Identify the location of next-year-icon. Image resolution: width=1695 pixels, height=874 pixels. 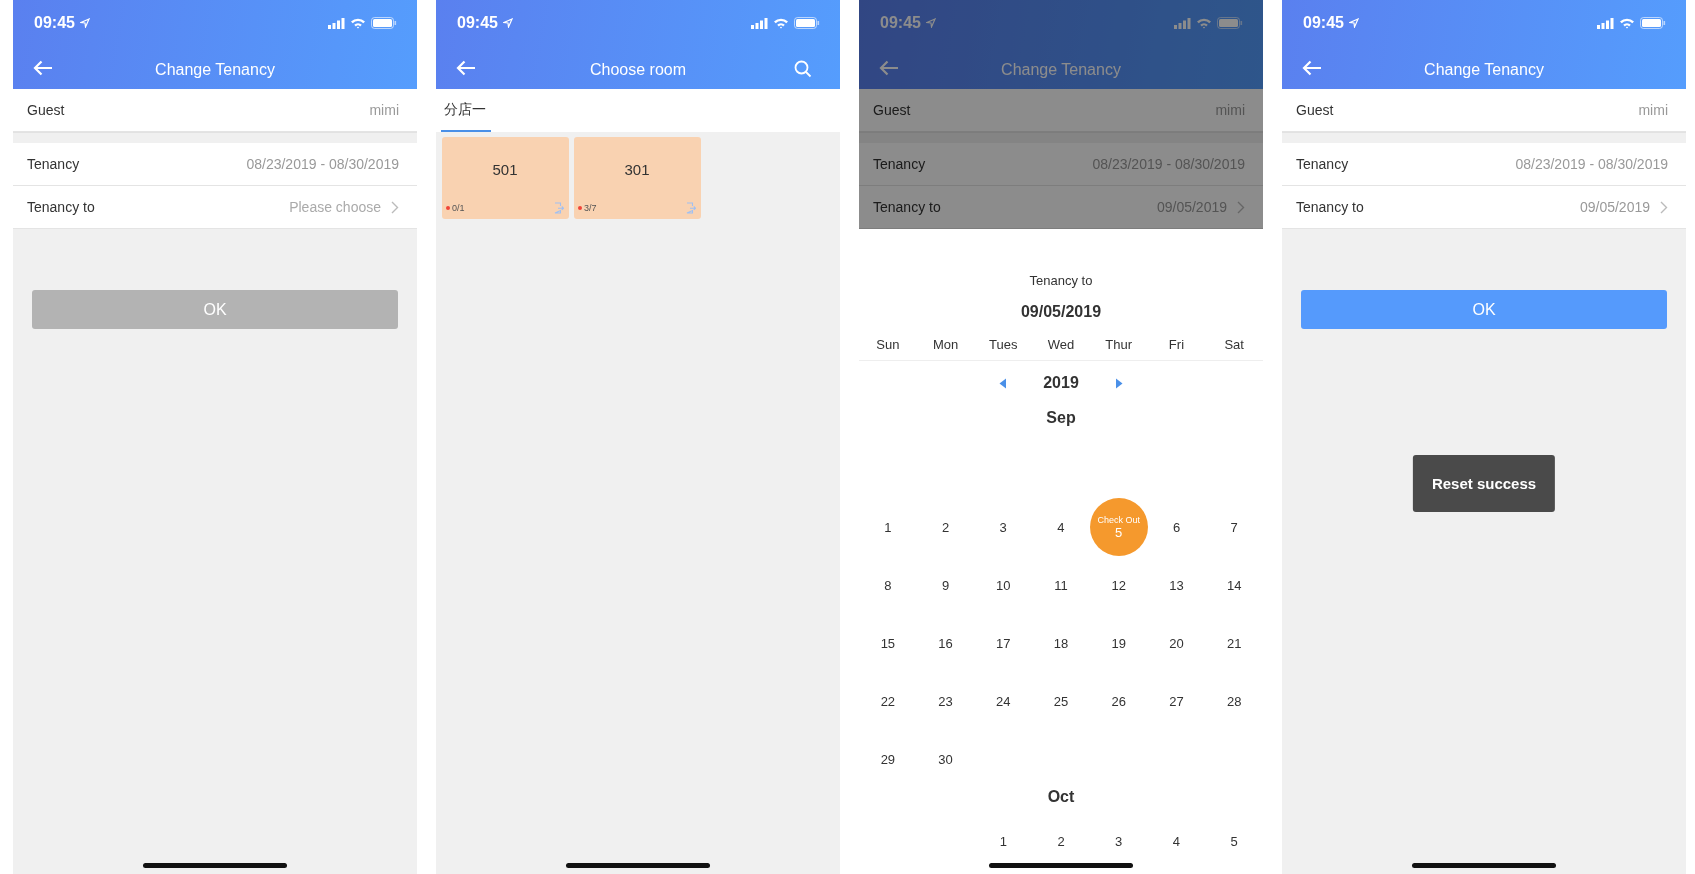
(1118, 383).